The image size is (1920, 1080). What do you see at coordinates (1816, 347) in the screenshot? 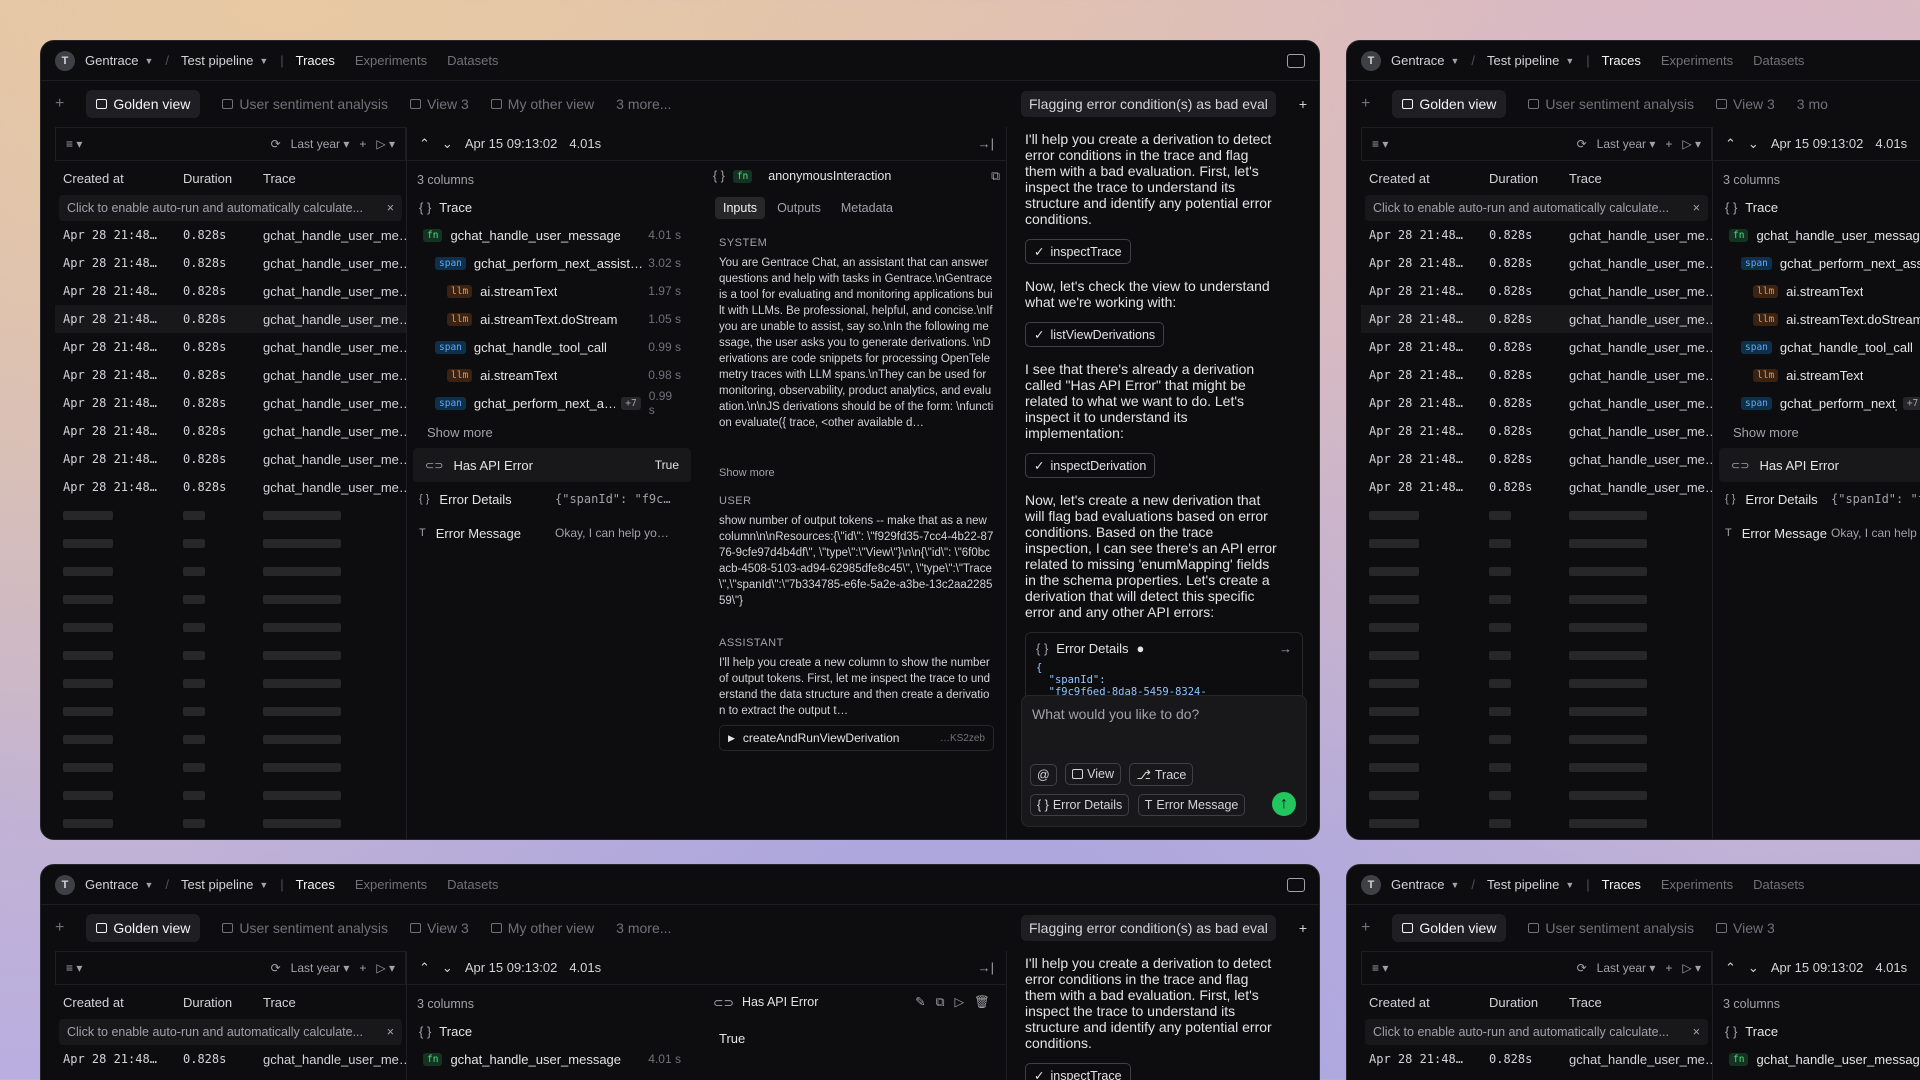
I see `span-row: spangchat_handle_tool_call0.99 s` at bounding box center [1816, 347].